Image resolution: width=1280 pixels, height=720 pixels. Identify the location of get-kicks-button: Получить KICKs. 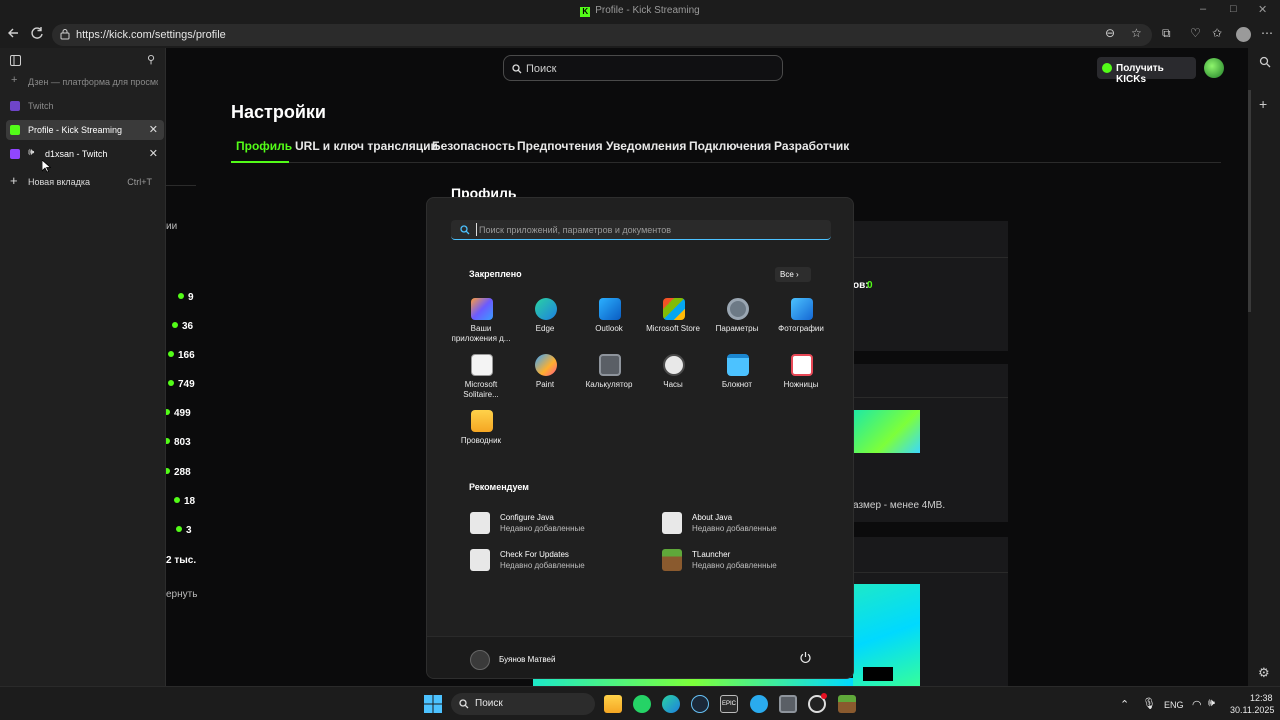
(1146, 71).